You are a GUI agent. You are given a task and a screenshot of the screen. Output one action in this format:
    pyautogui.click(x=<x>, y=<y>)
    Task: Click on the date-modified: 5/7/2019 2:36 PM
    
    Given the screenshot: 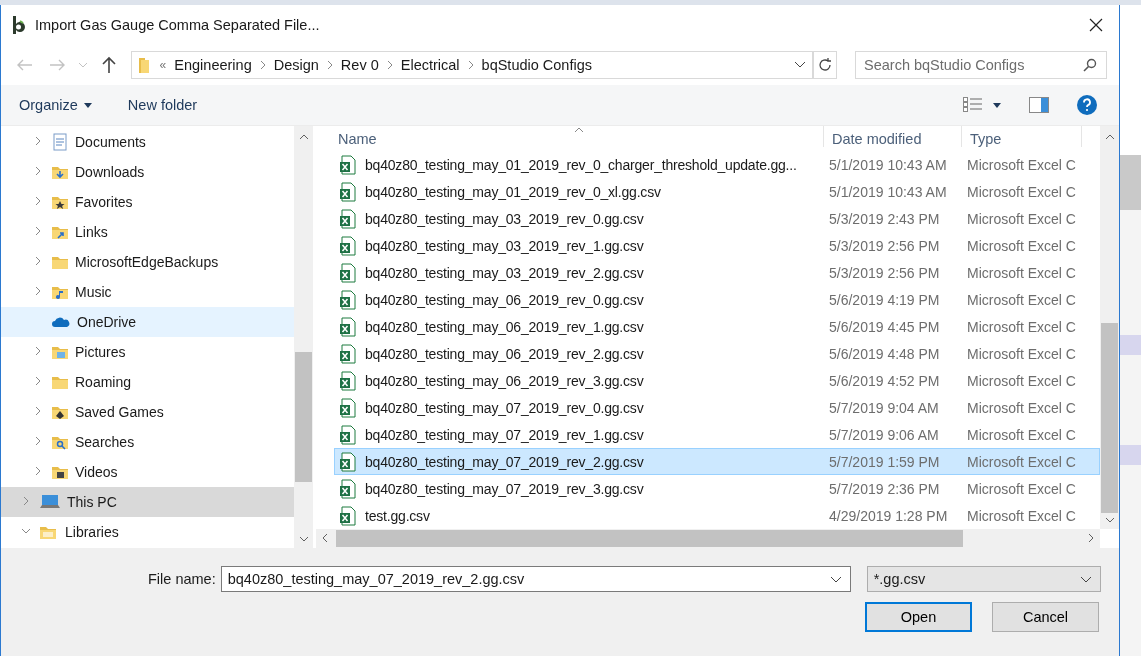 What is the action you would take?
    pyautogui.click(x=884, y=488)
    